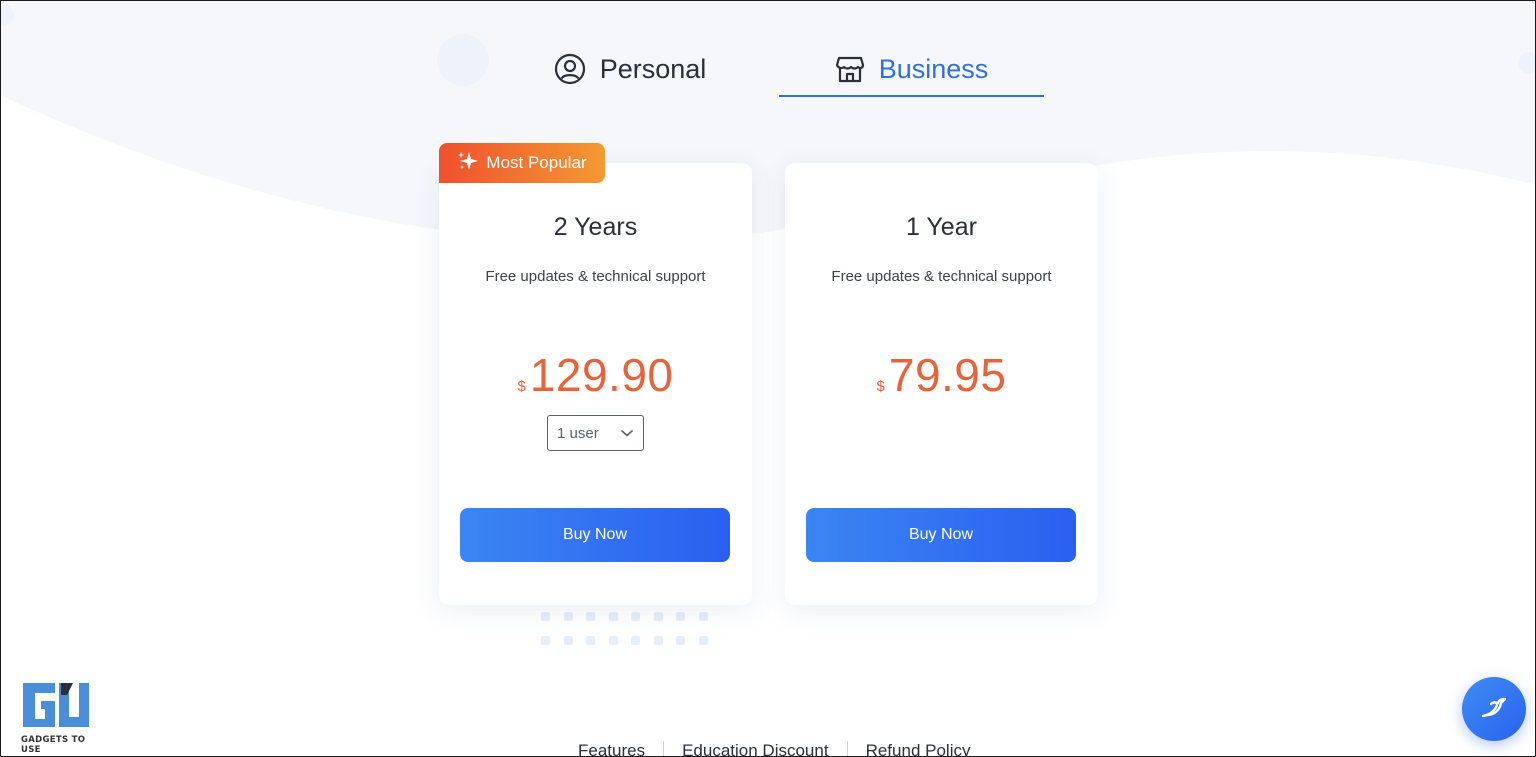  Describe the element at coordinates (53, 745) in the screenshot. I see `logo-text: GADGETS TO USE` at that location.